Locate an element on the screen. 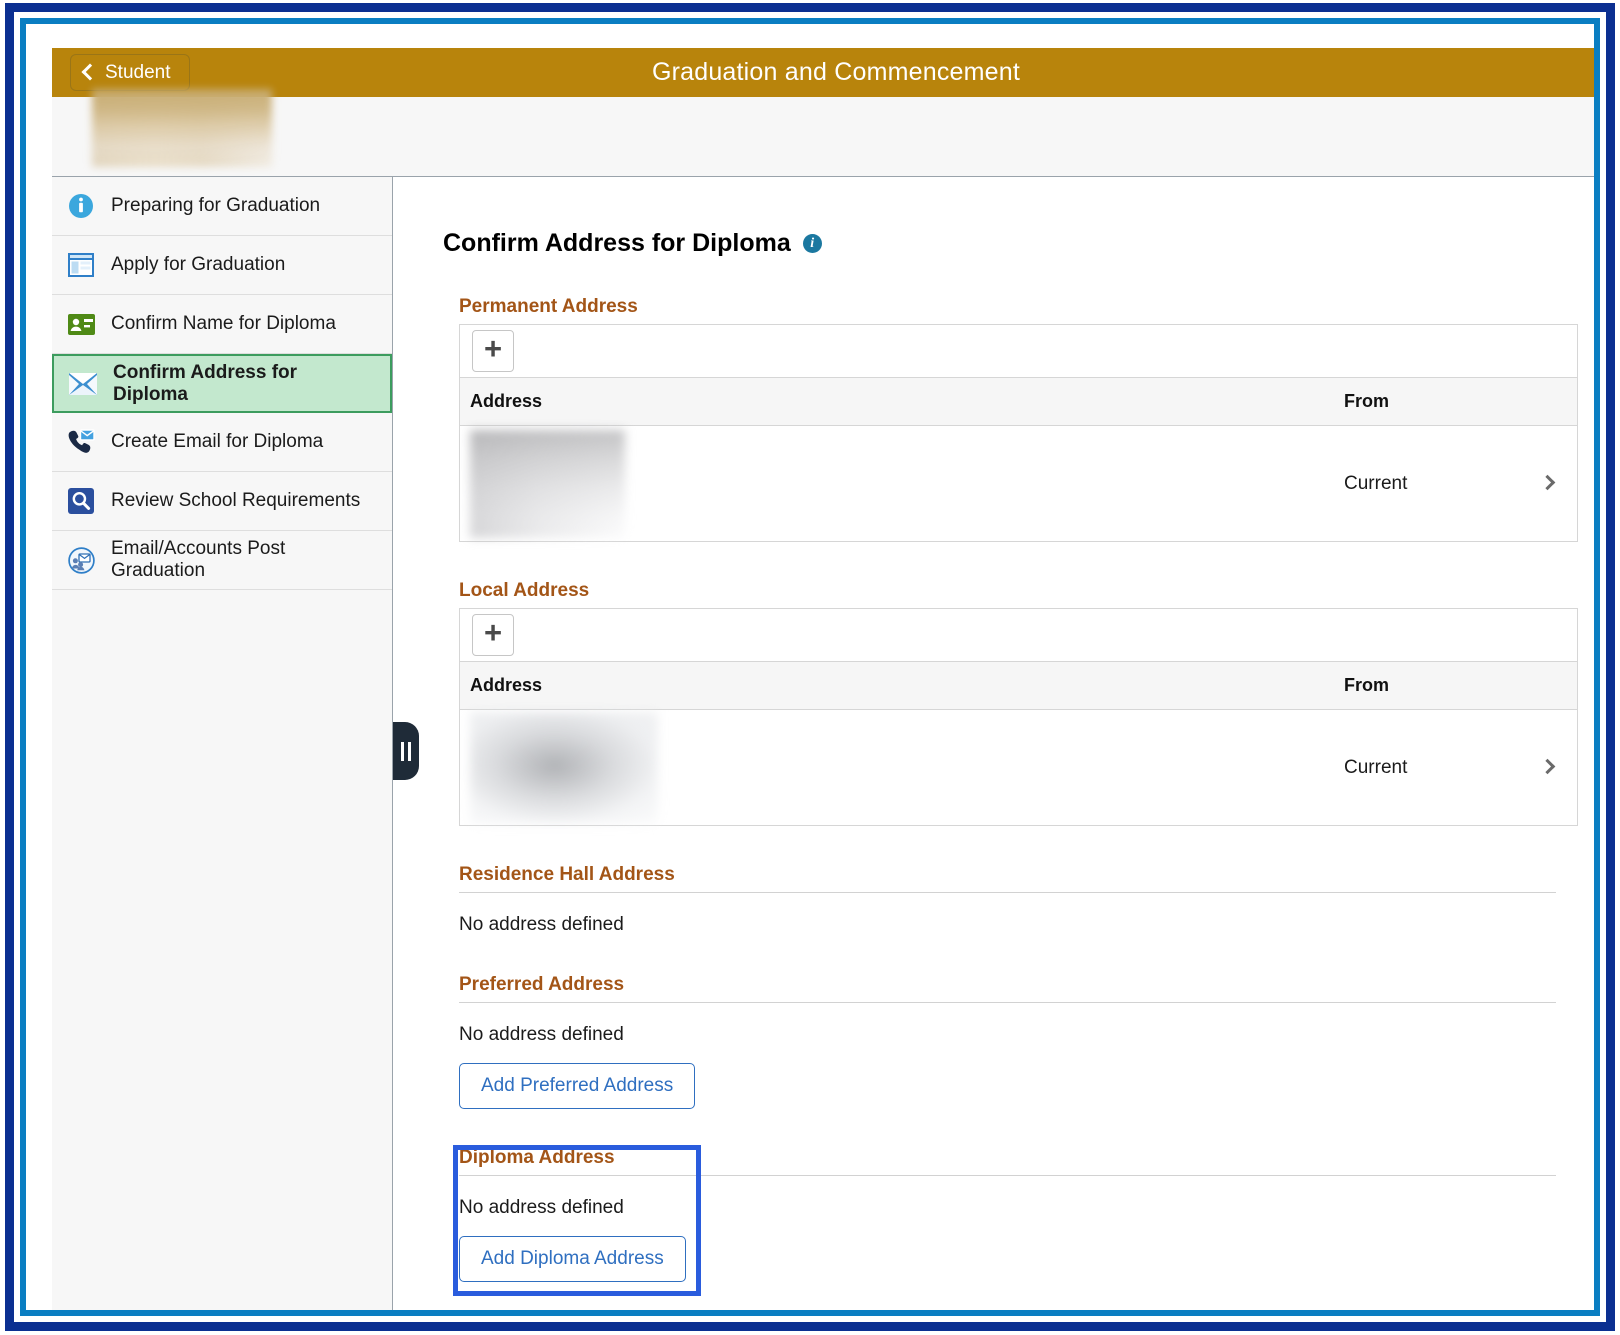 Image resolution: width=1620 pixels, height=1335 pixels. sidebar-item-confirm-name-for-diploma: Confirm Name for Diploma is located at coordinates (222, 324).